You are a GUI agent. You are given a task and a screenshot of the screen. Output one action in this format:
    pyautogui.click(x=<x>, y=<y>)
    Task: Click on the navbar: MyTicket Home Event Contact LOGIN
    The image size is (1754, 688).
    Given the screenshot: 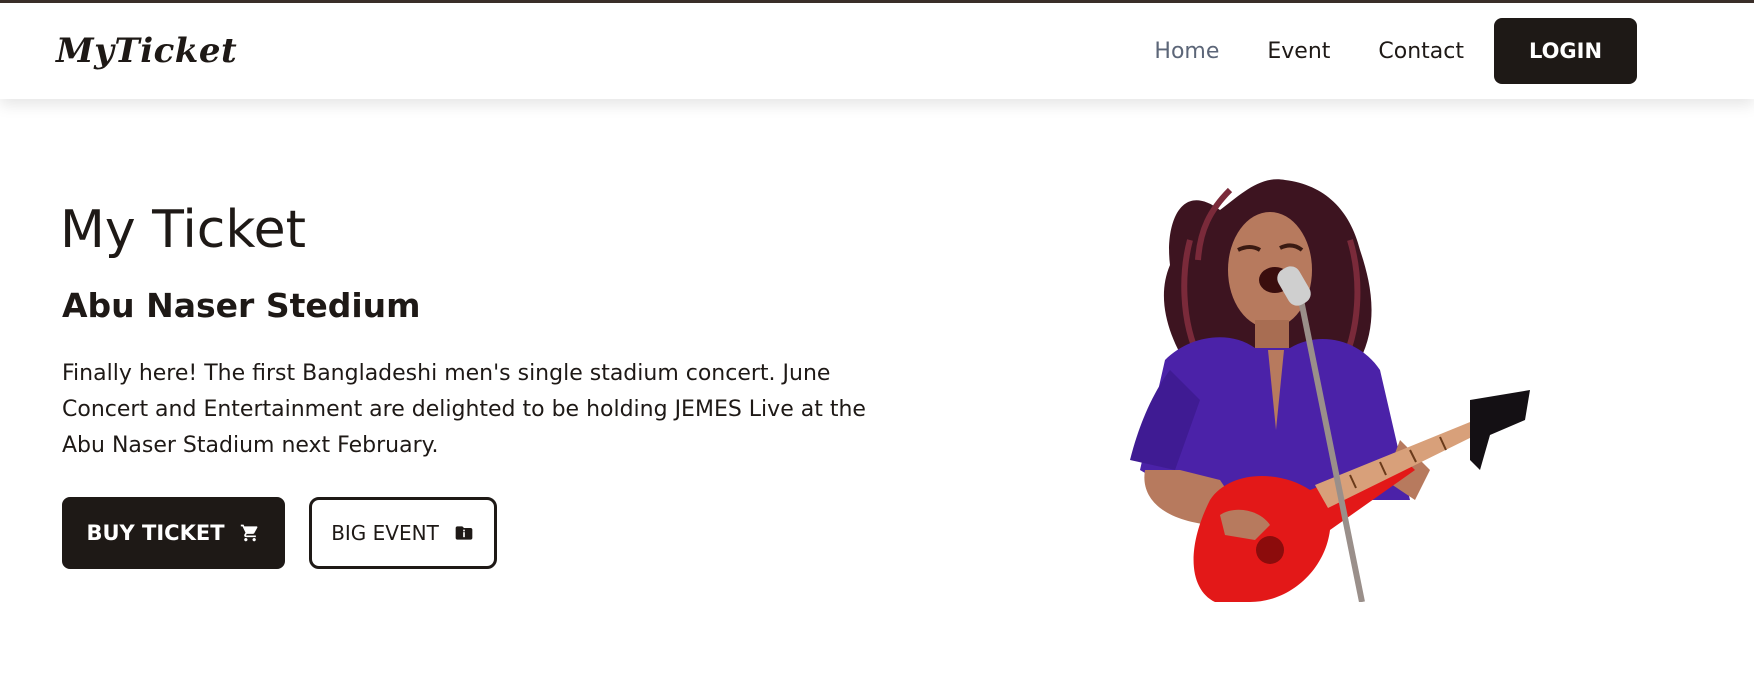 What is the action you would take?
    pyautogui.click(x=877, y=51)
    